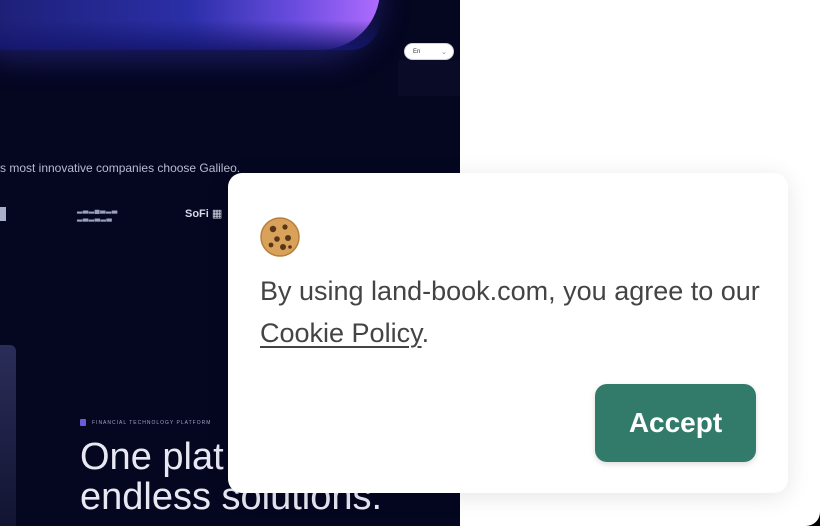 The image size is (820, 526). Describe the element at coordinates (804, 503) in the screenshot. I see `page-corner` at that location.